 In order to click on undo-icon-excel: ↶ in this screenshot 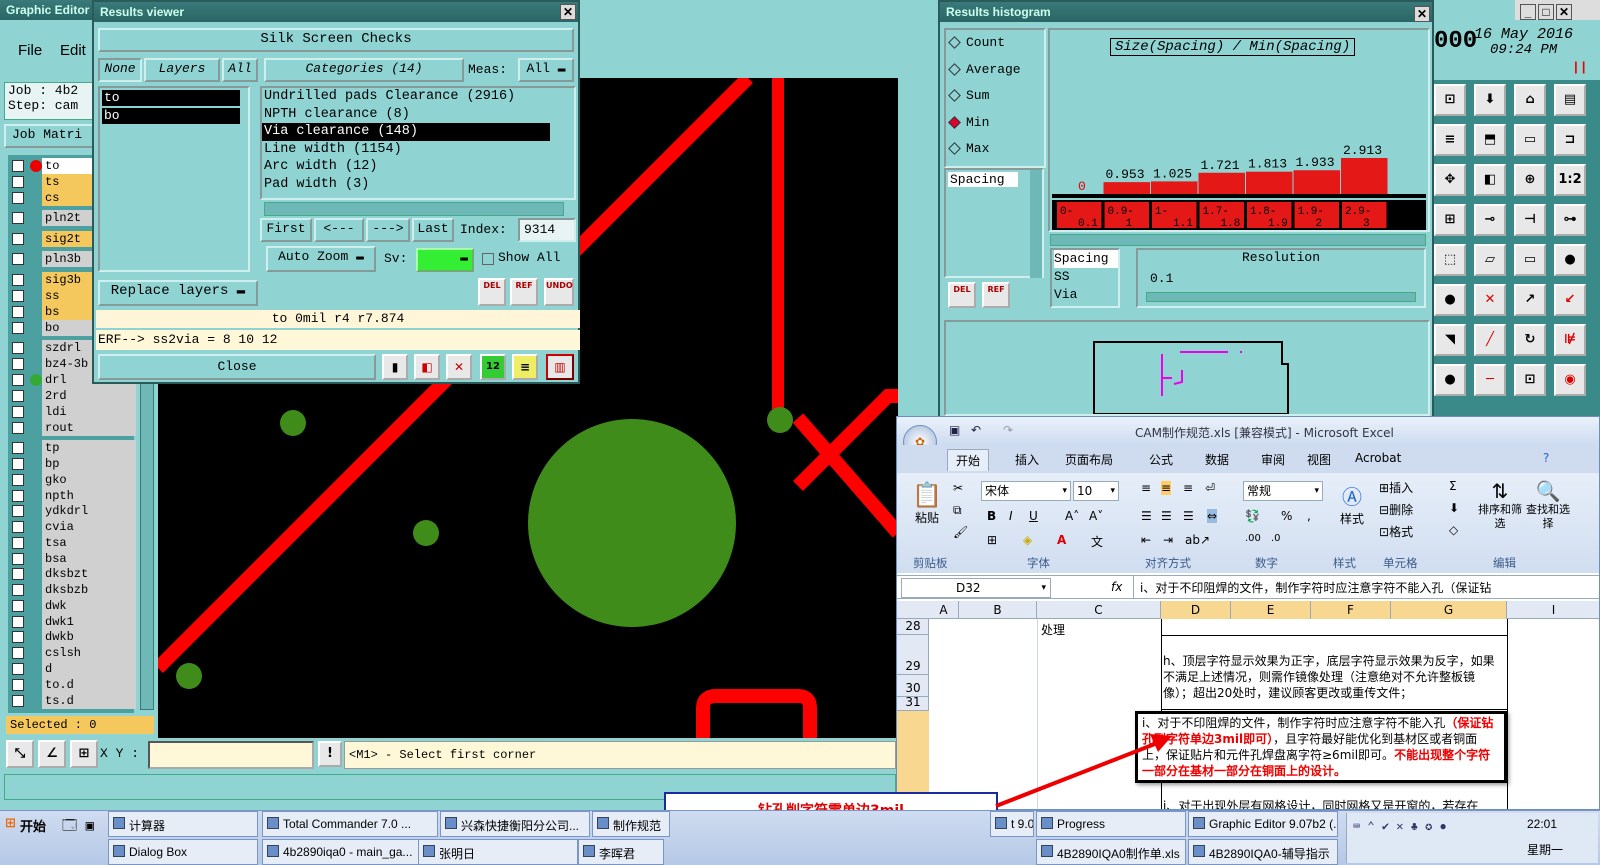, I will do `click(976, 430)`.